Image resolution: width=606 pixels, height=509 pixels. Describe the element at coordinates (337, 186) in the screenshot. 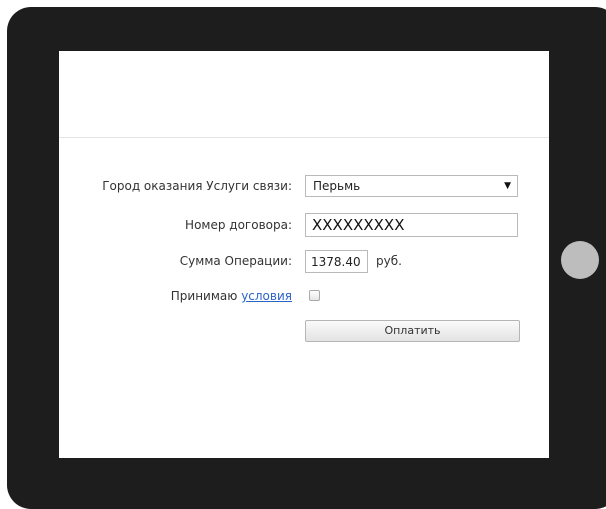

I see `city-select-value: Перьмь` at that location.